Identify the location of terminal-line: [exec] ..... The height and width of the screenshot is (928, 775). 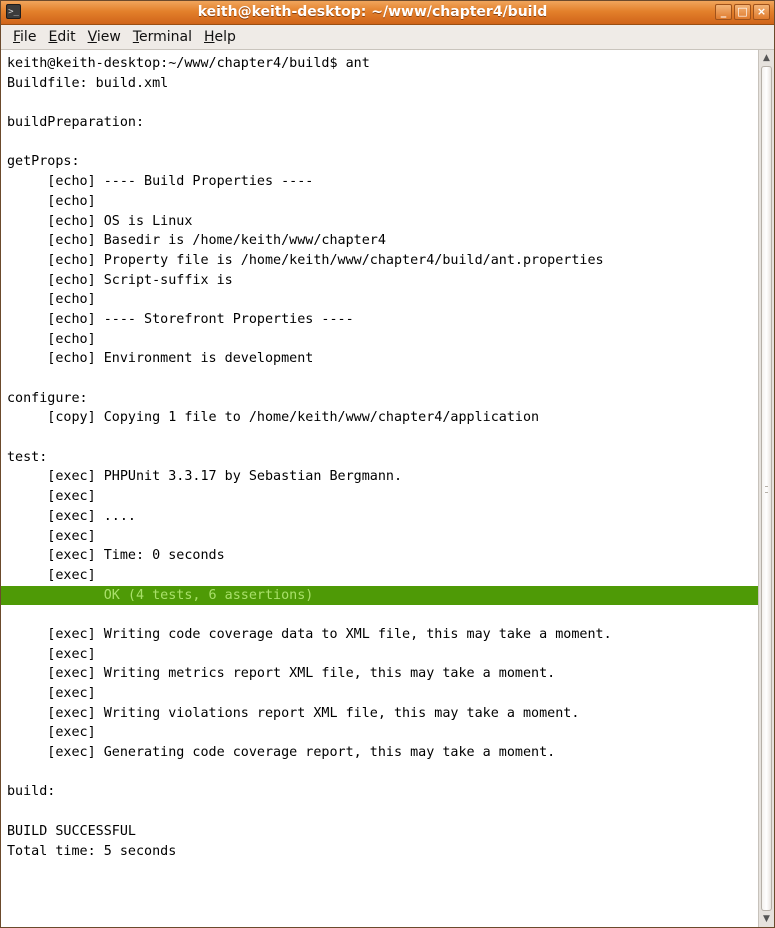
(71, 516).